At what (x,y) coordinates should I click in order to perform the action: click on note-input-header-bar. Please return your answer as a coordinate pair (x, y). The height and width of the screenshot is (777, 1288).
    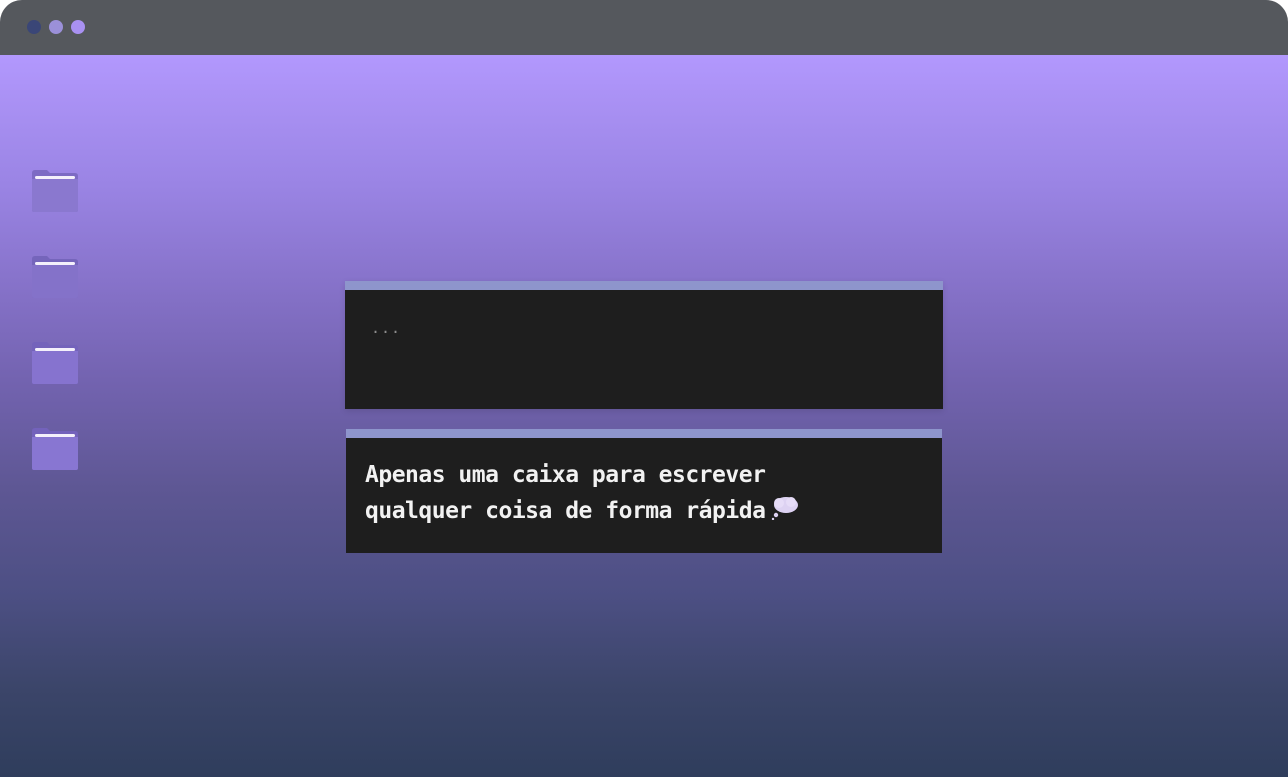
    Looking at the image, I should click on (644, 285).